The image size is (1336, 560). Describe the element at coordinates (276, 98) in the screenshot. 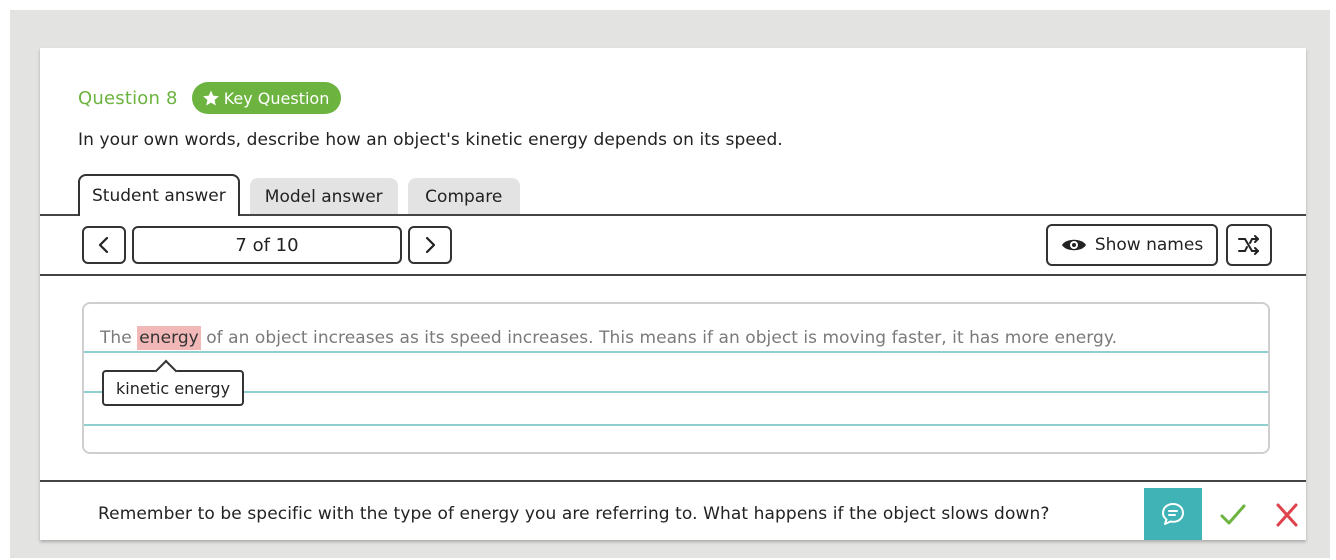

I see `key-question-label: Key Question` at that location.